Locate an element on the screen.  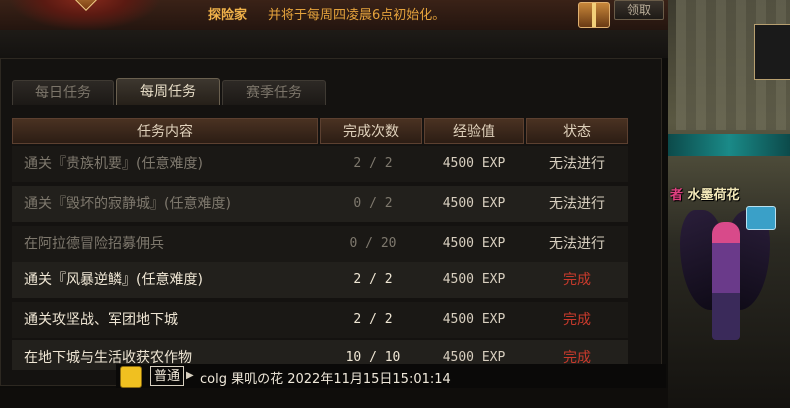
chevron-right-icon: ▶ is located at coordinates (190, 375).